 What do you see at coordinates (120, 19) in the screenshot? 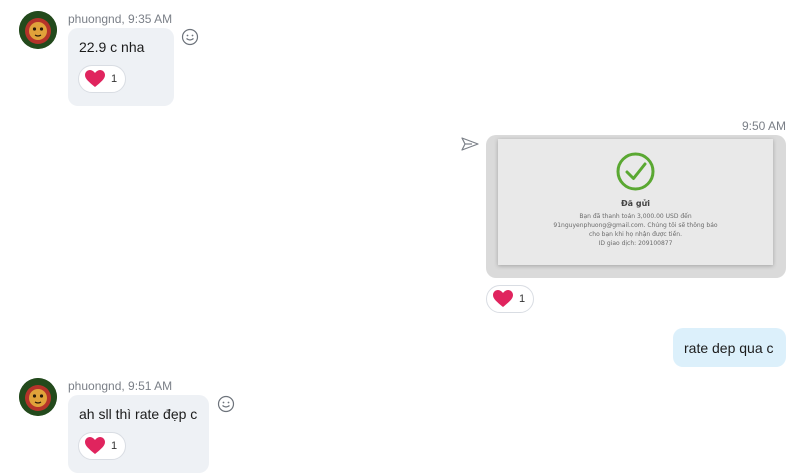
I see `message-meta: phuongnd, 9:35 AM` at bounding box center [120, 19].